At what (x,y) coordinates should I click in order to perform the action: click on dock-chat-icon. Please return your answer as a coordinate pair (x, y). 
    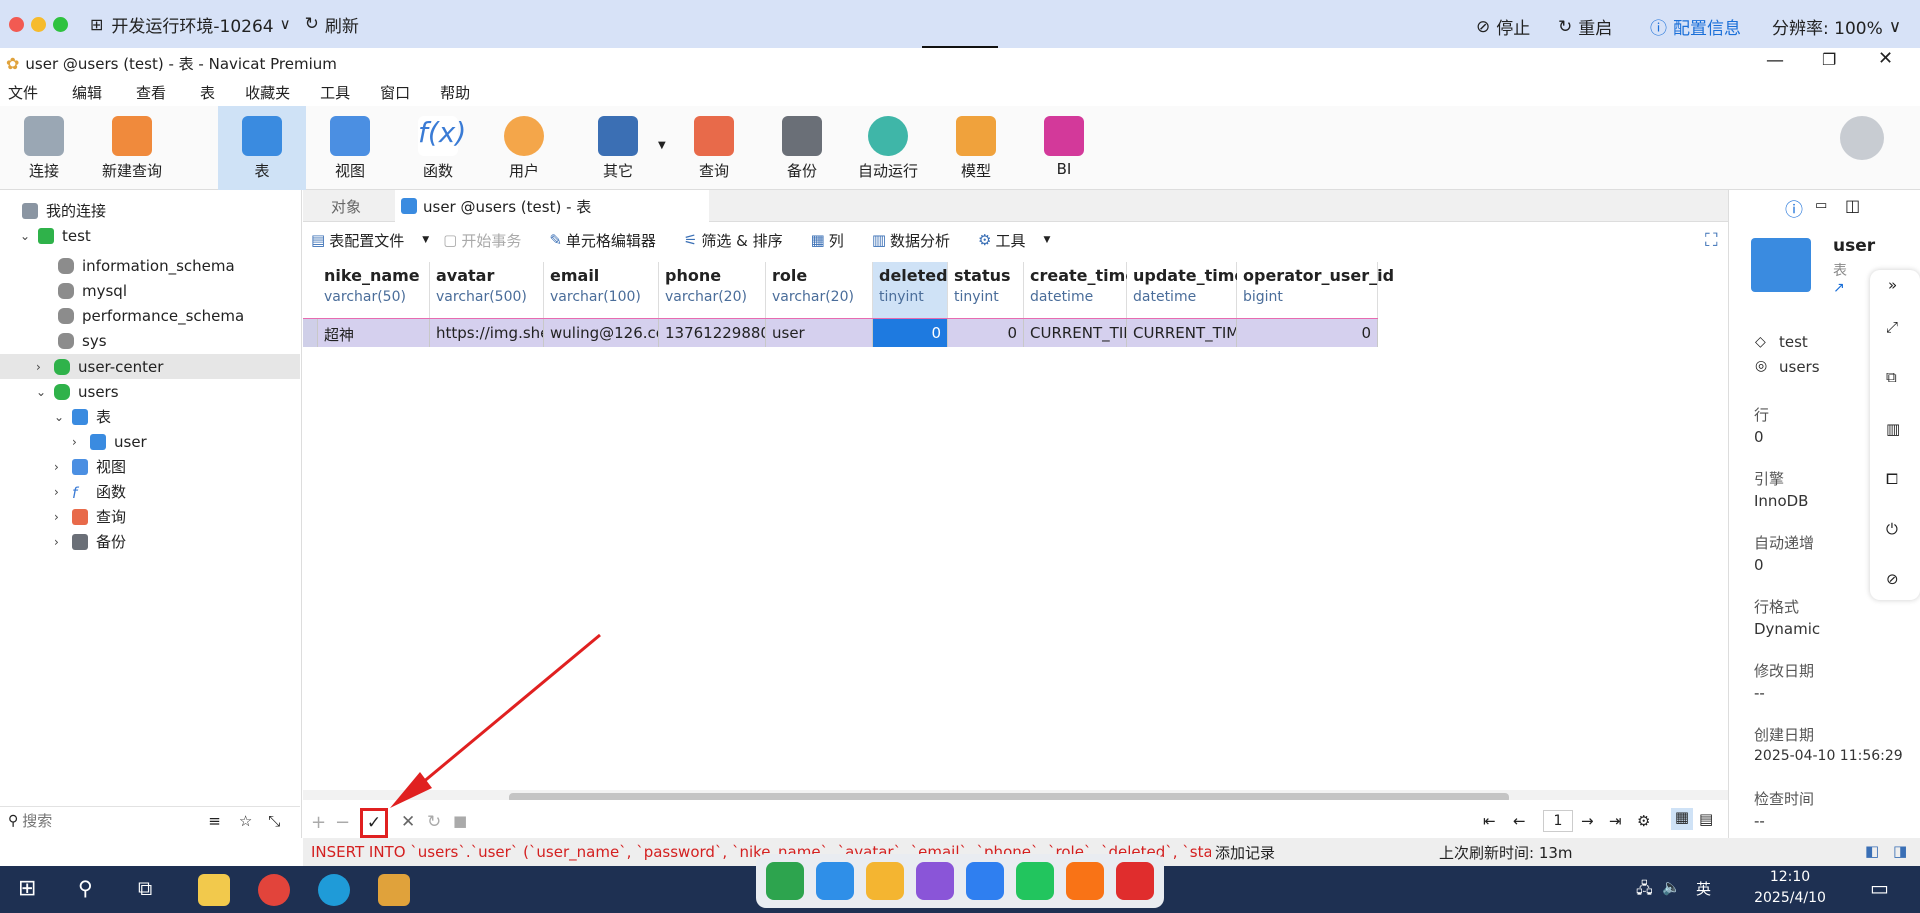
    Looking at the image, I should click on (1035, 881).